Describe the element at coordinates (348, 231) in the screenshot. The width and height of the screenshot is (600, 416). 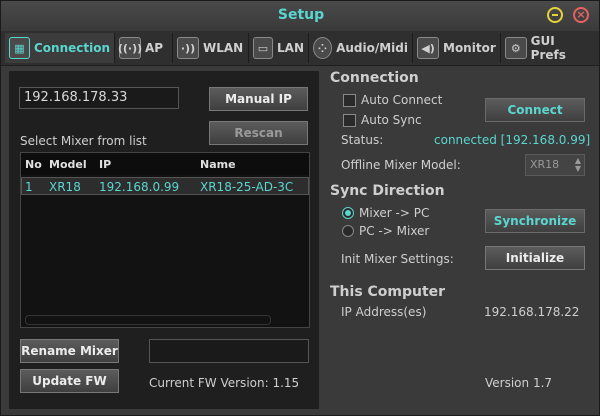
I see `pc-to-mixer-radio` at that location.